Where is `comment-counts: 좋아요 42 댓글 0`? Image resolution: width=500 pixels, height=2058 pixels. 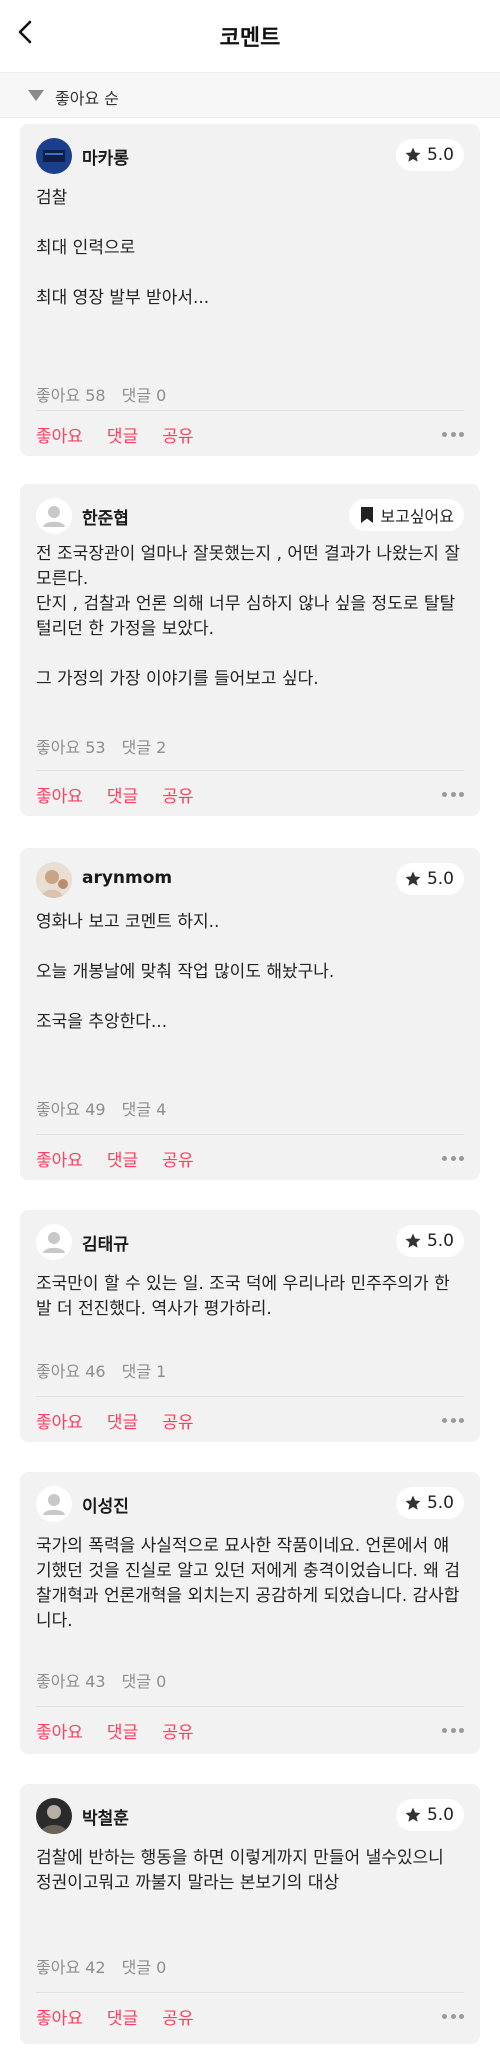 comment-counts: 좋아요 42 댓글 0 is located at coordinates (109, 1966).